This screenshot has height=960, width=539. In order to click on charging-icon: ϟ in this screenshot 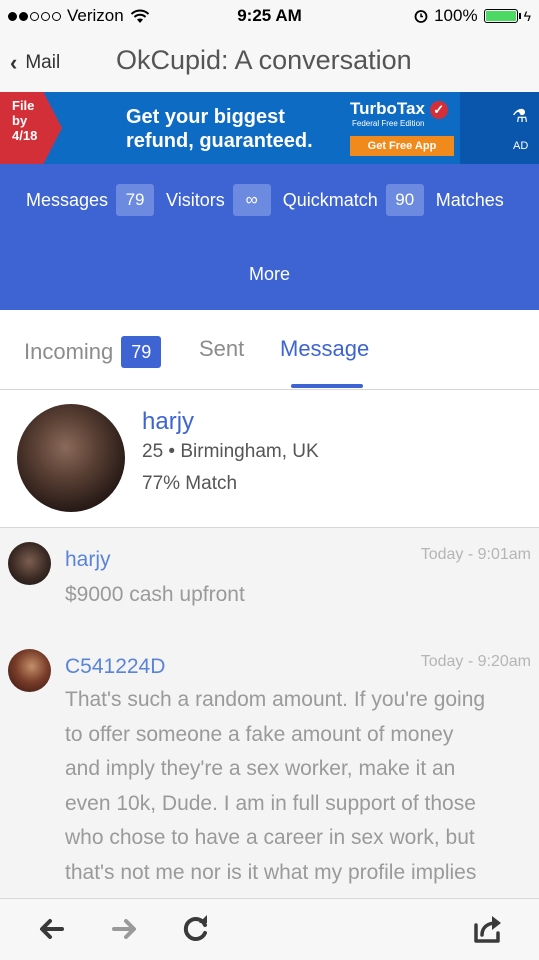, I will do `click(527, 16)`.